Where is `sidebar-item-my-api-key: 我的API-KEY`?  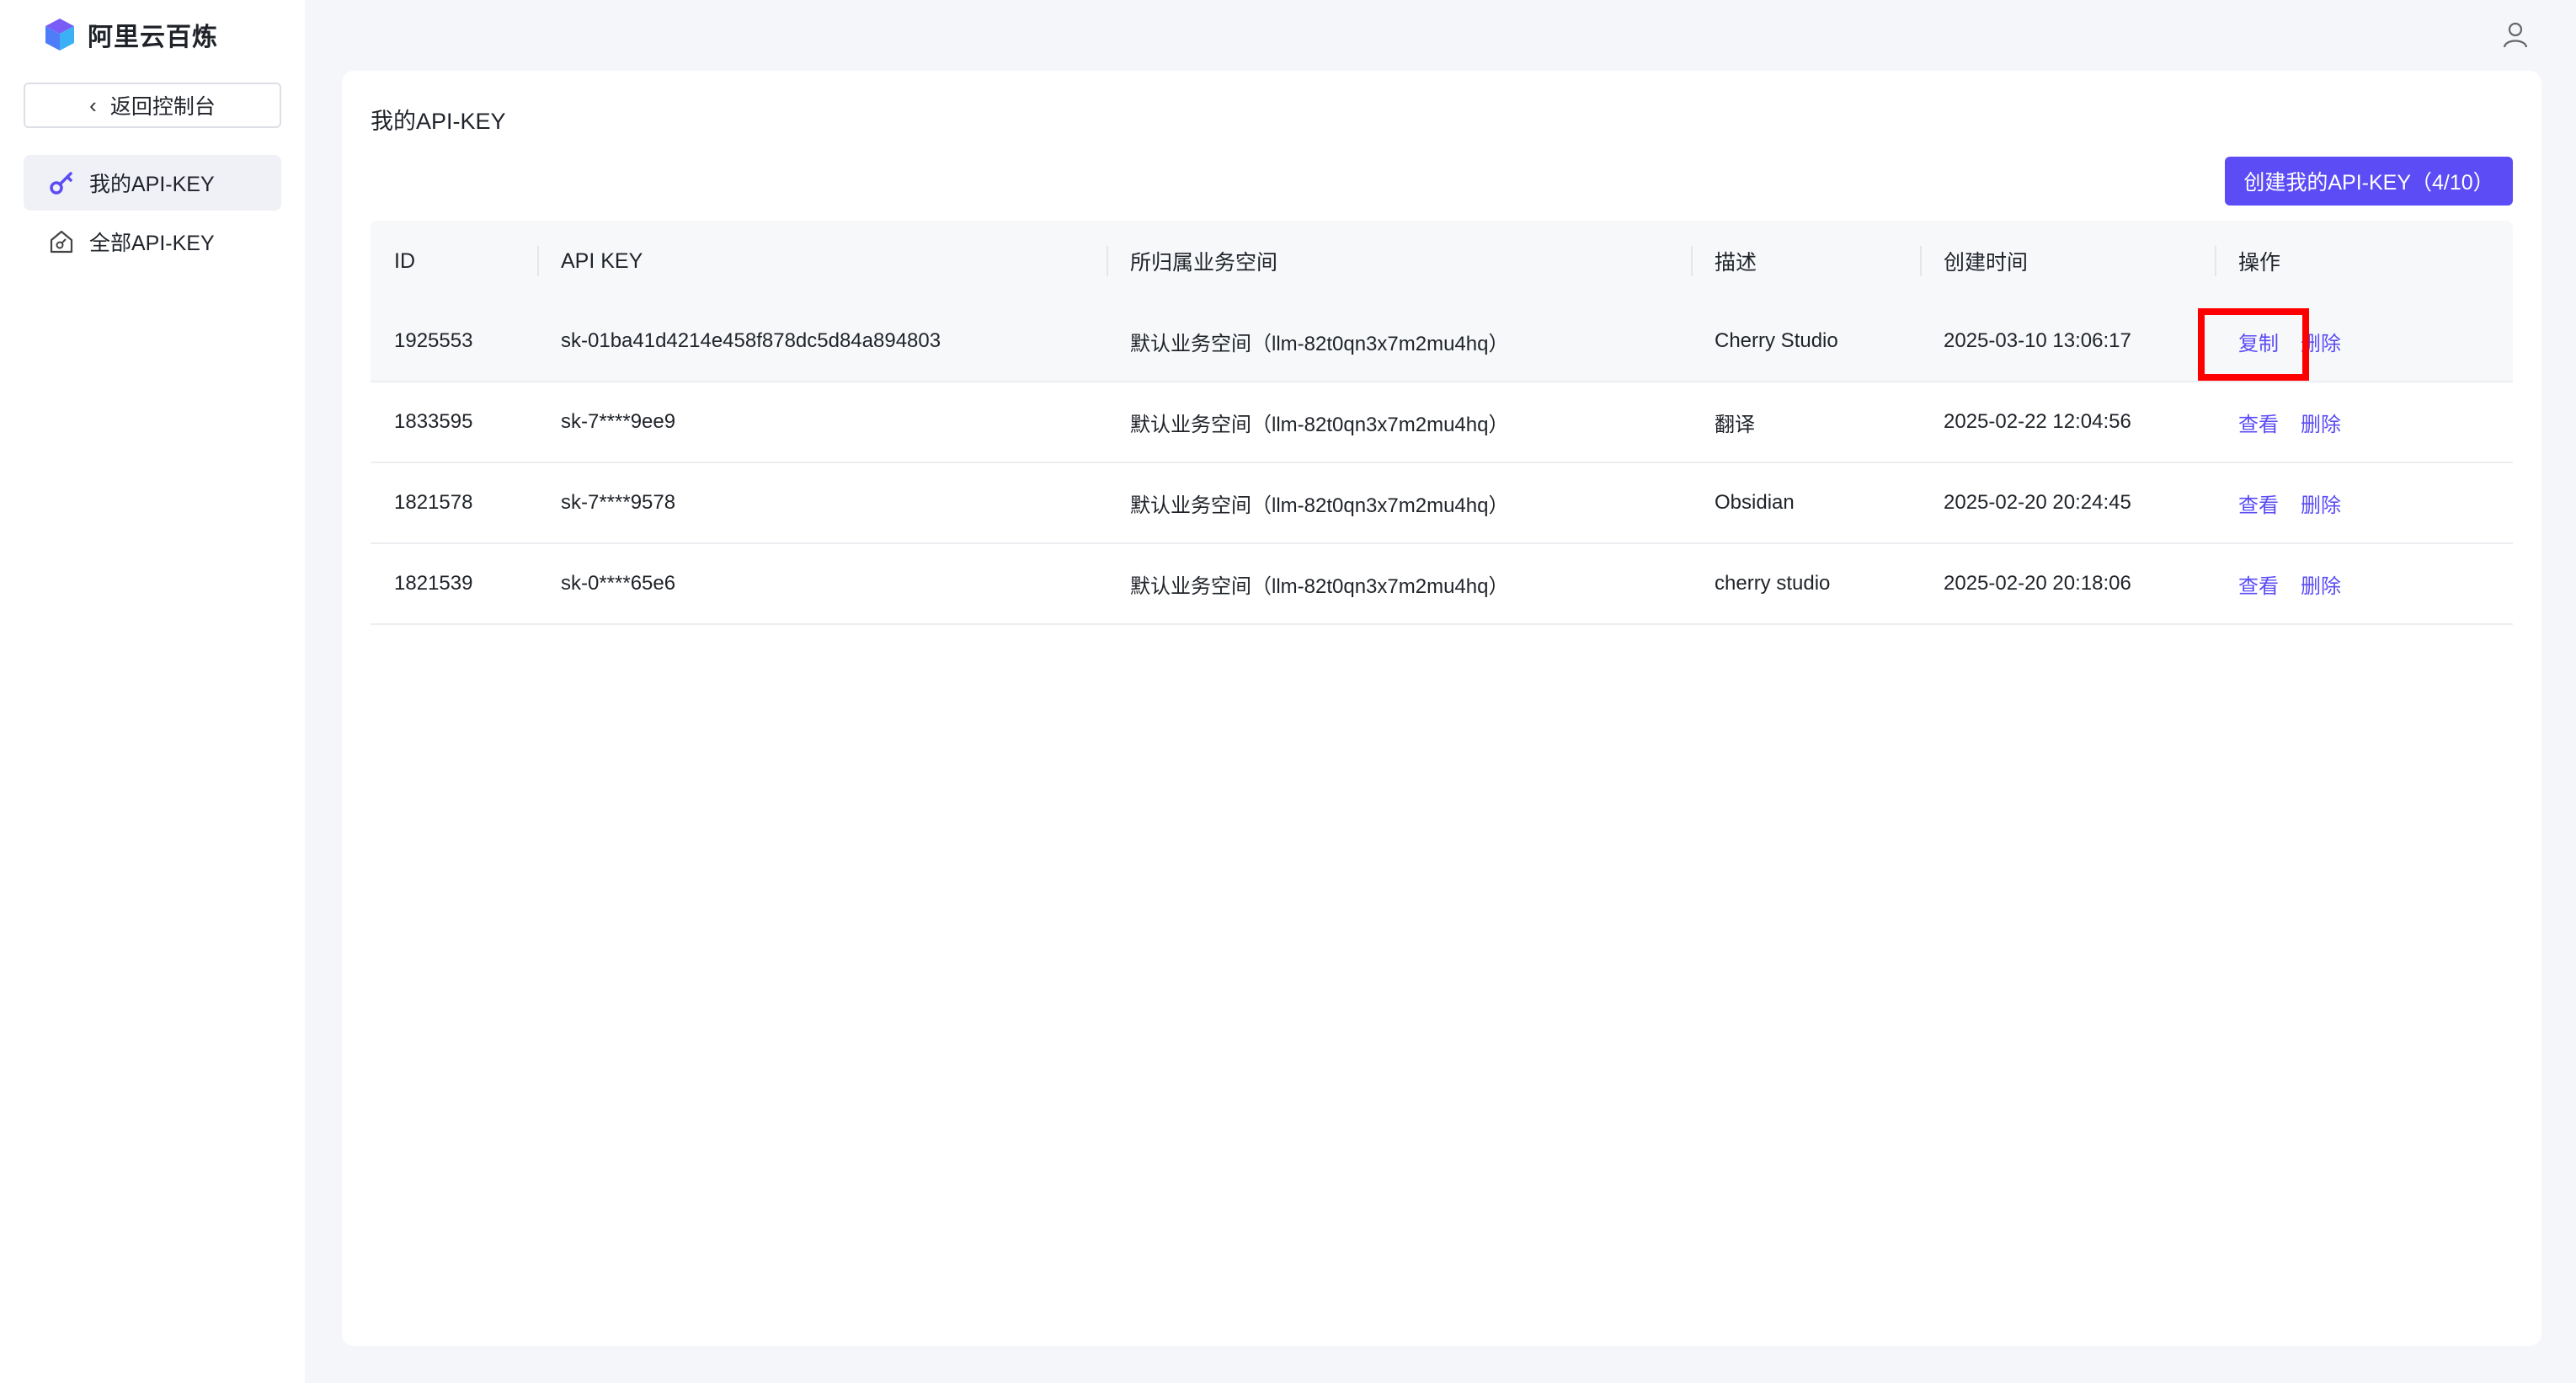 sidebar-item-my-api-key: 我的API-KEY is located at coordinates (152, 183).